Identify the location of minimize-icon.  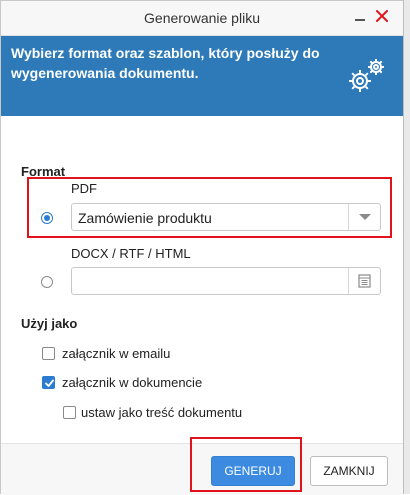
(360, 16).